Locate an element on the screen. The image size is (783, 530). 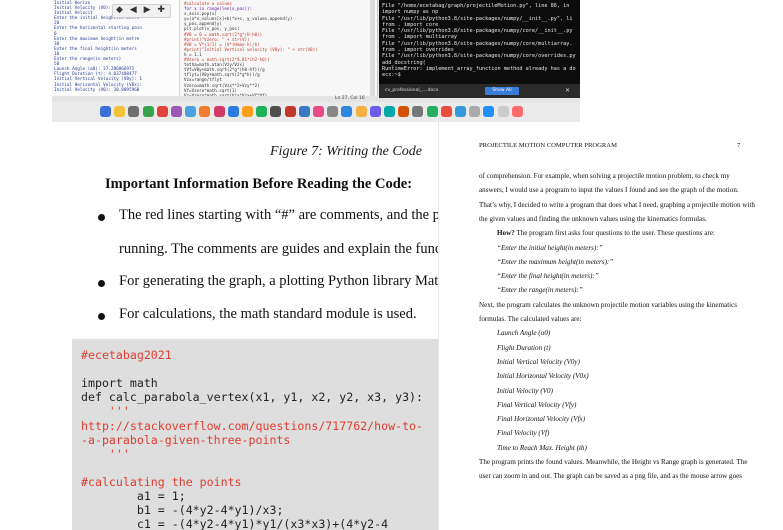
code-line: import math is located at coordinates (119, 383).